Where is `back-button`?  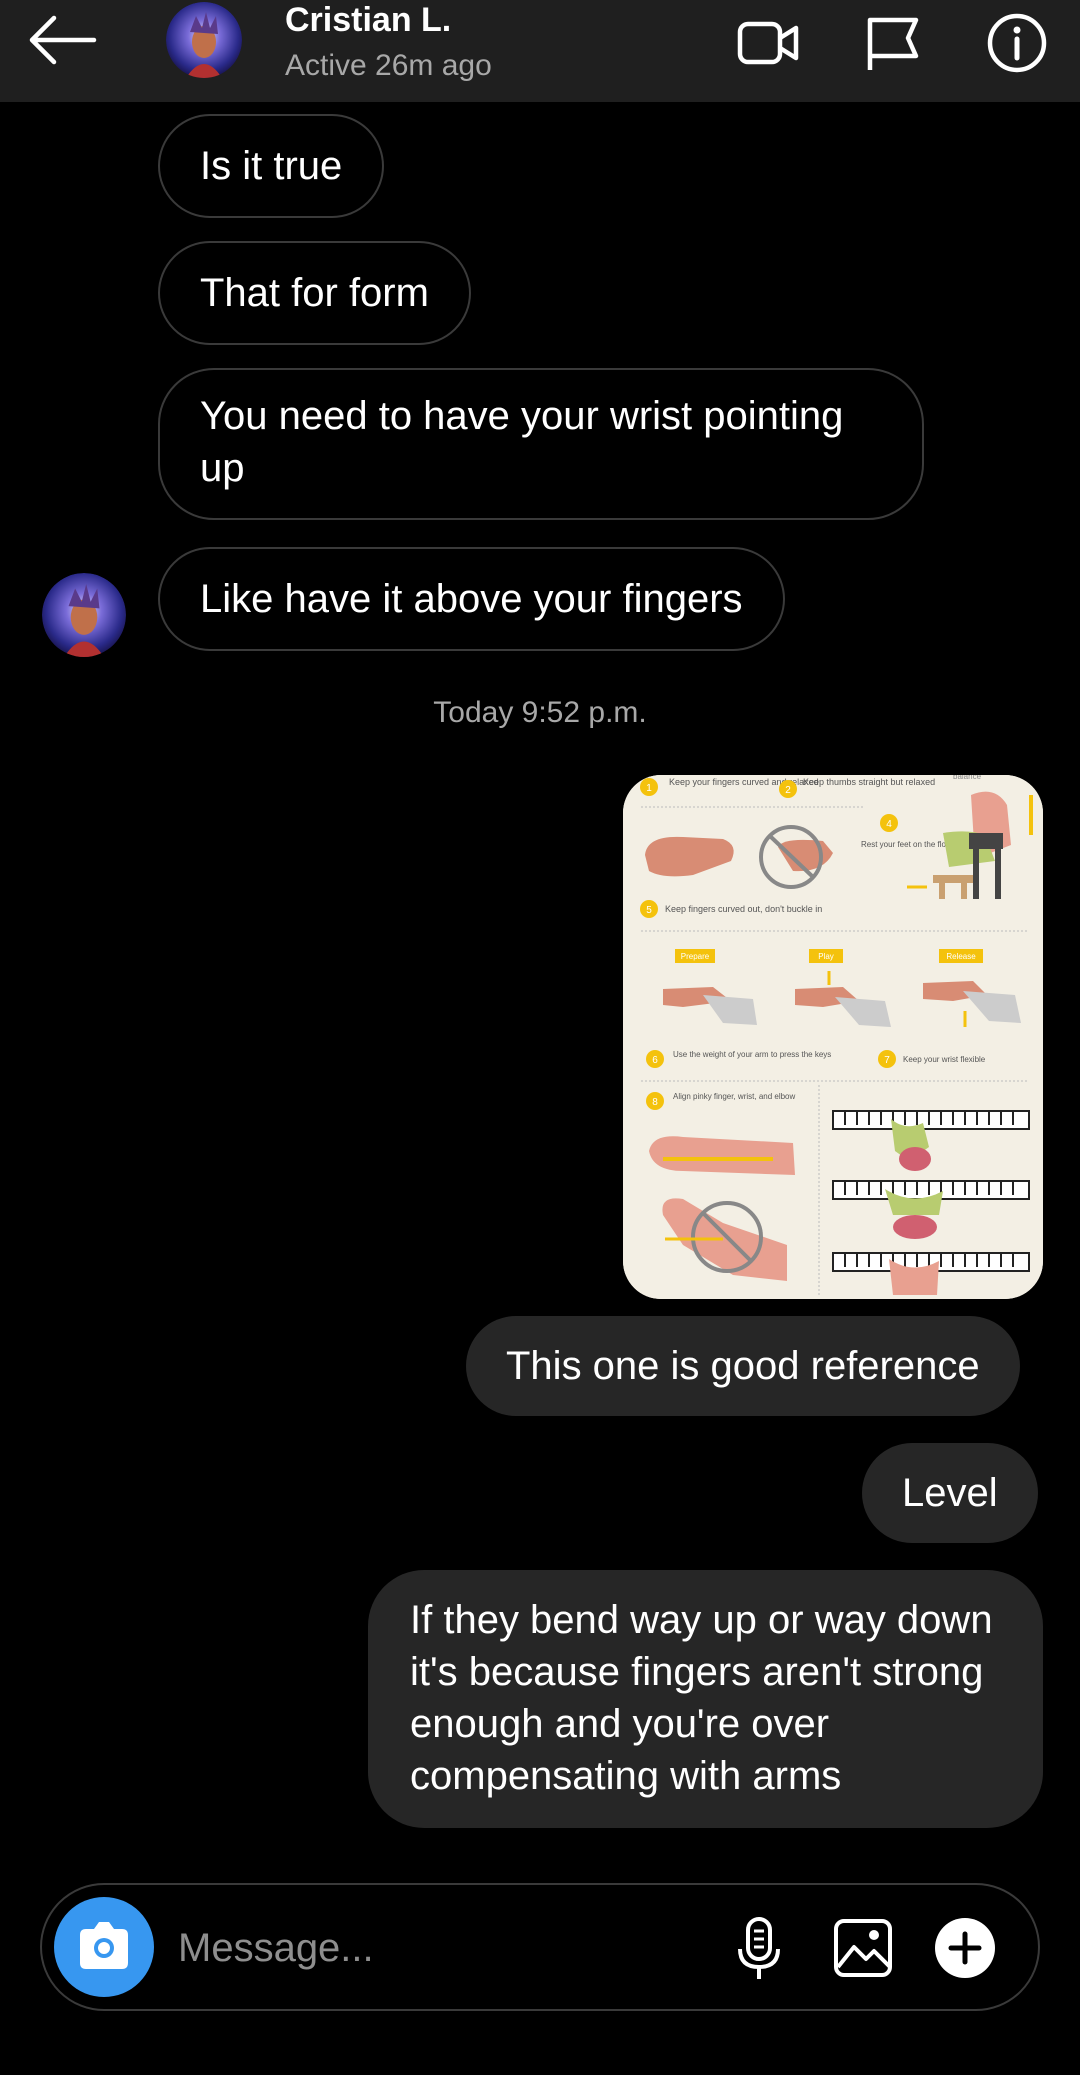
back-button is located at coordinates (64, 40).